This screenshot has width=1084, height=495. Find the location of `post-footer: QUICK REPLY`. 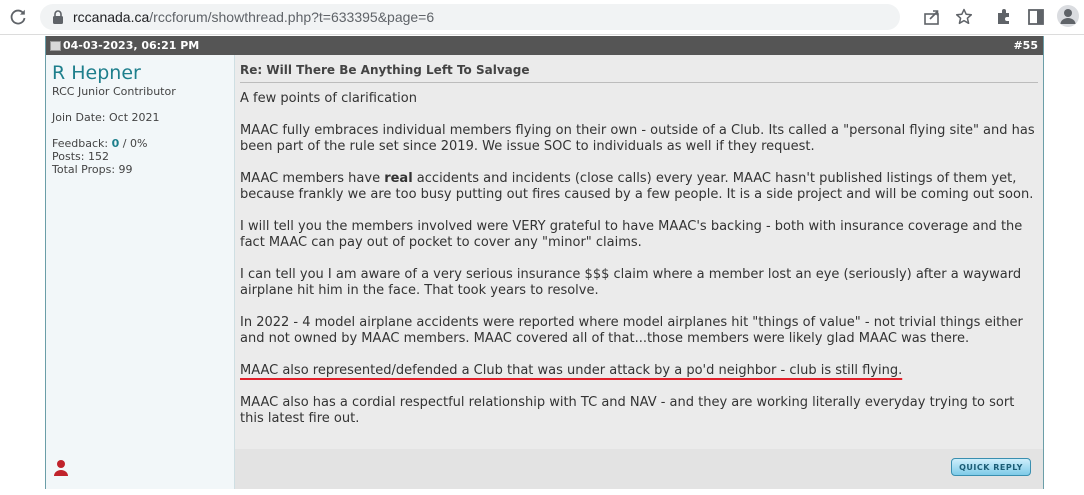

post-footer: QUICK REPLY is located at coordinates (639, 469).